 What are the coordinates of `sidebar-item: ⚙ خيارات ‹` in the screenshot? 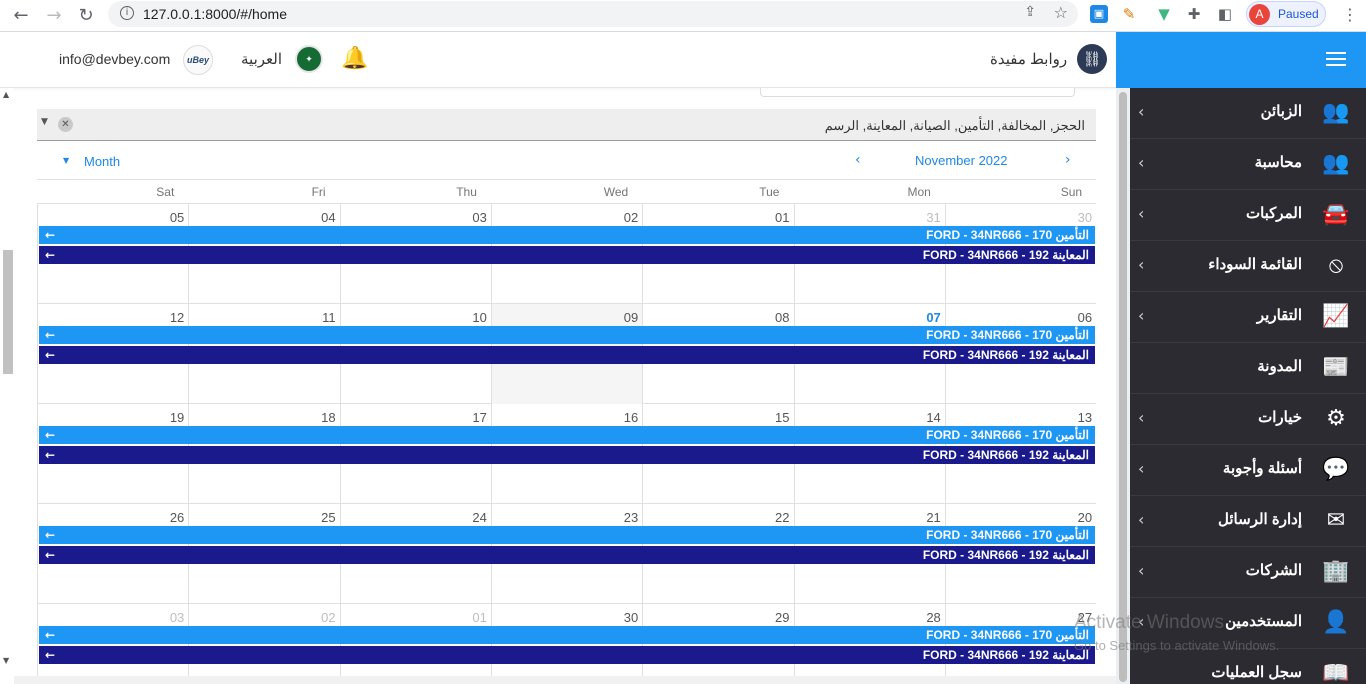 It's located at (1248, 419).